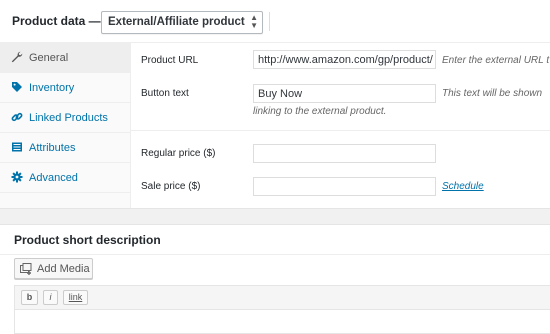 This screenshot has width=550, height=334. Describe the element at coordinates (63, 269) in the screenshot. I see `add-media-label: Add Media` at that location.